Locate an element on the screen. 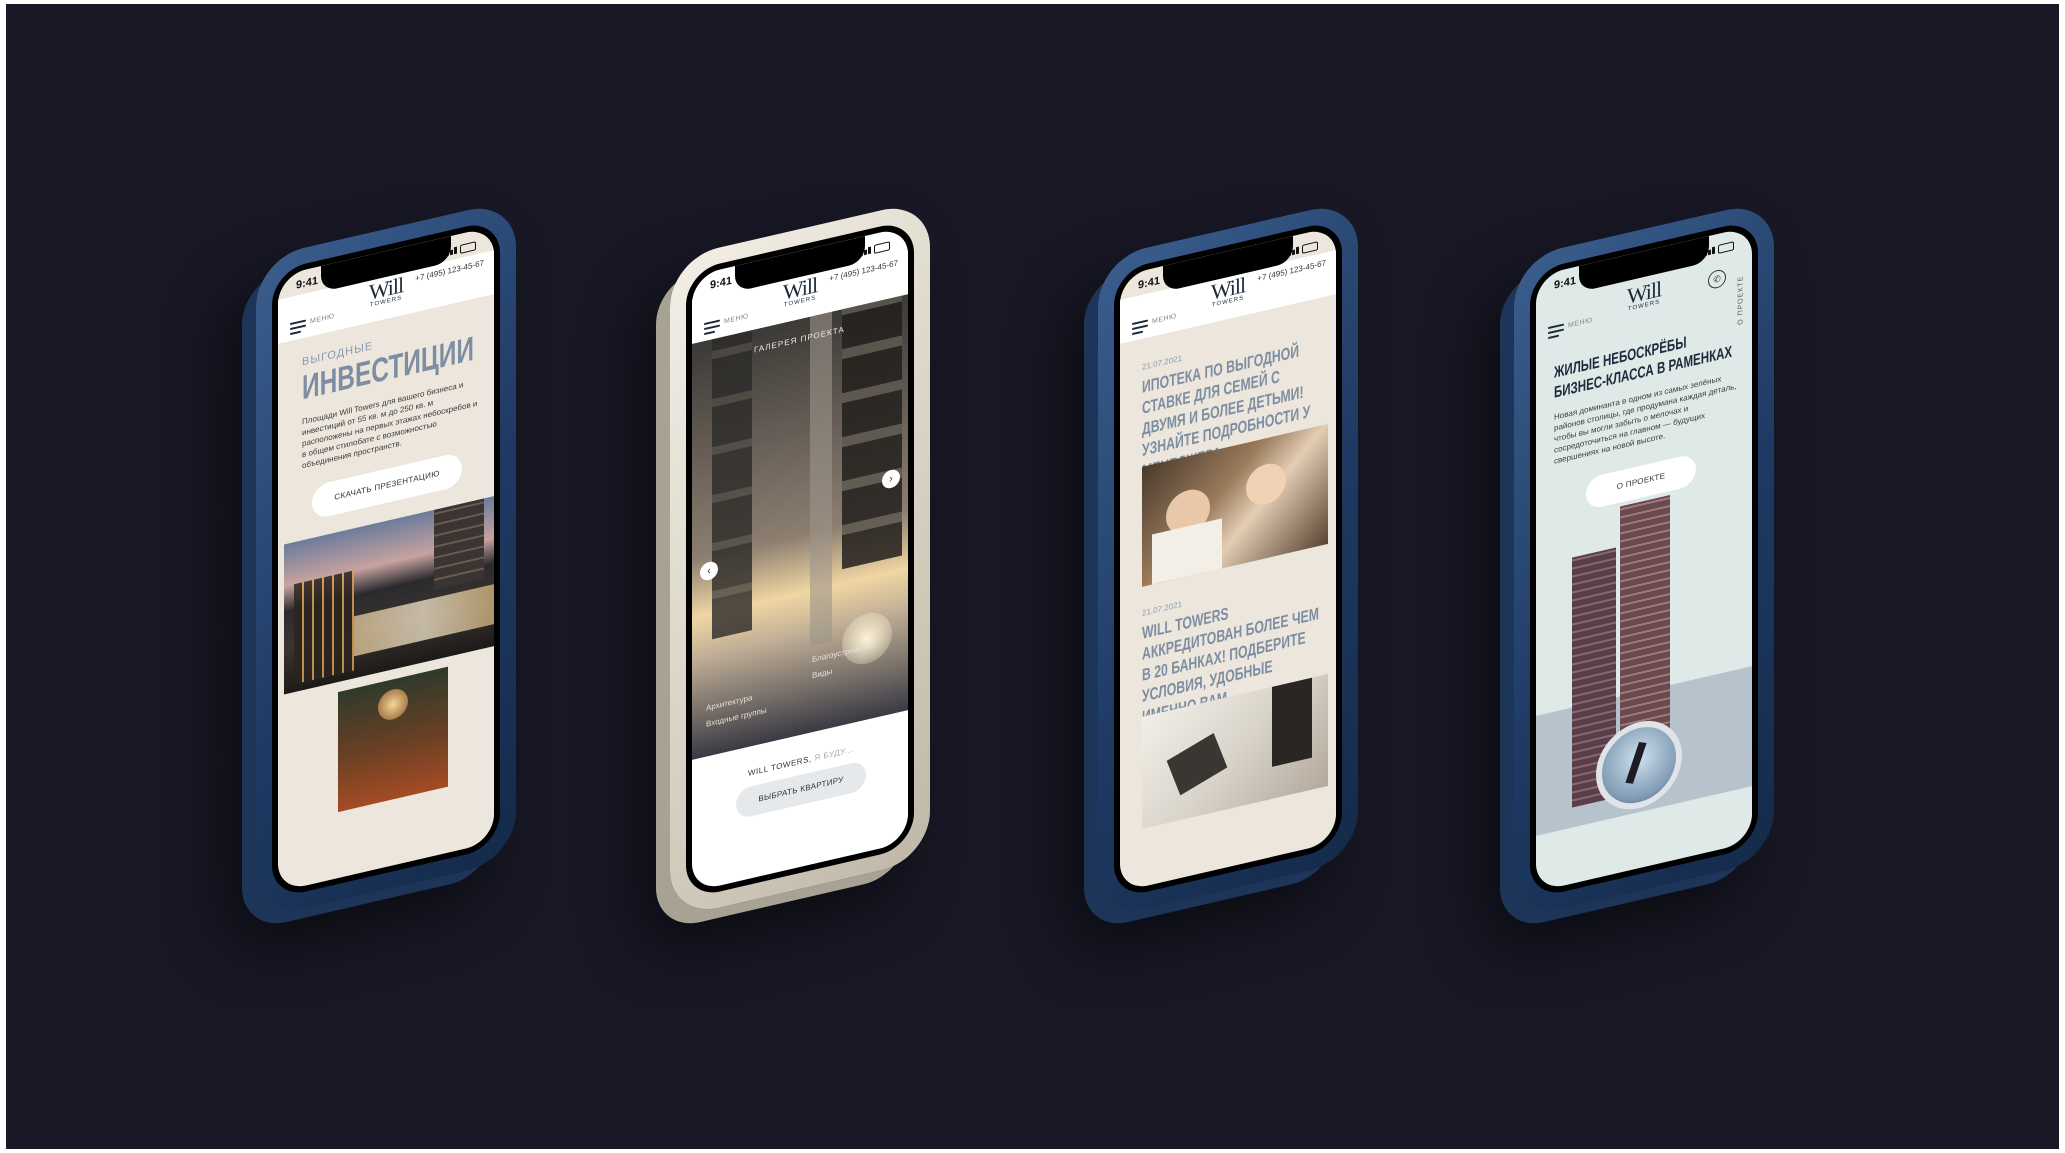 The width and height of the screenshot is (2065, 1153). gallery-photo is located at coordinates (800, 527).